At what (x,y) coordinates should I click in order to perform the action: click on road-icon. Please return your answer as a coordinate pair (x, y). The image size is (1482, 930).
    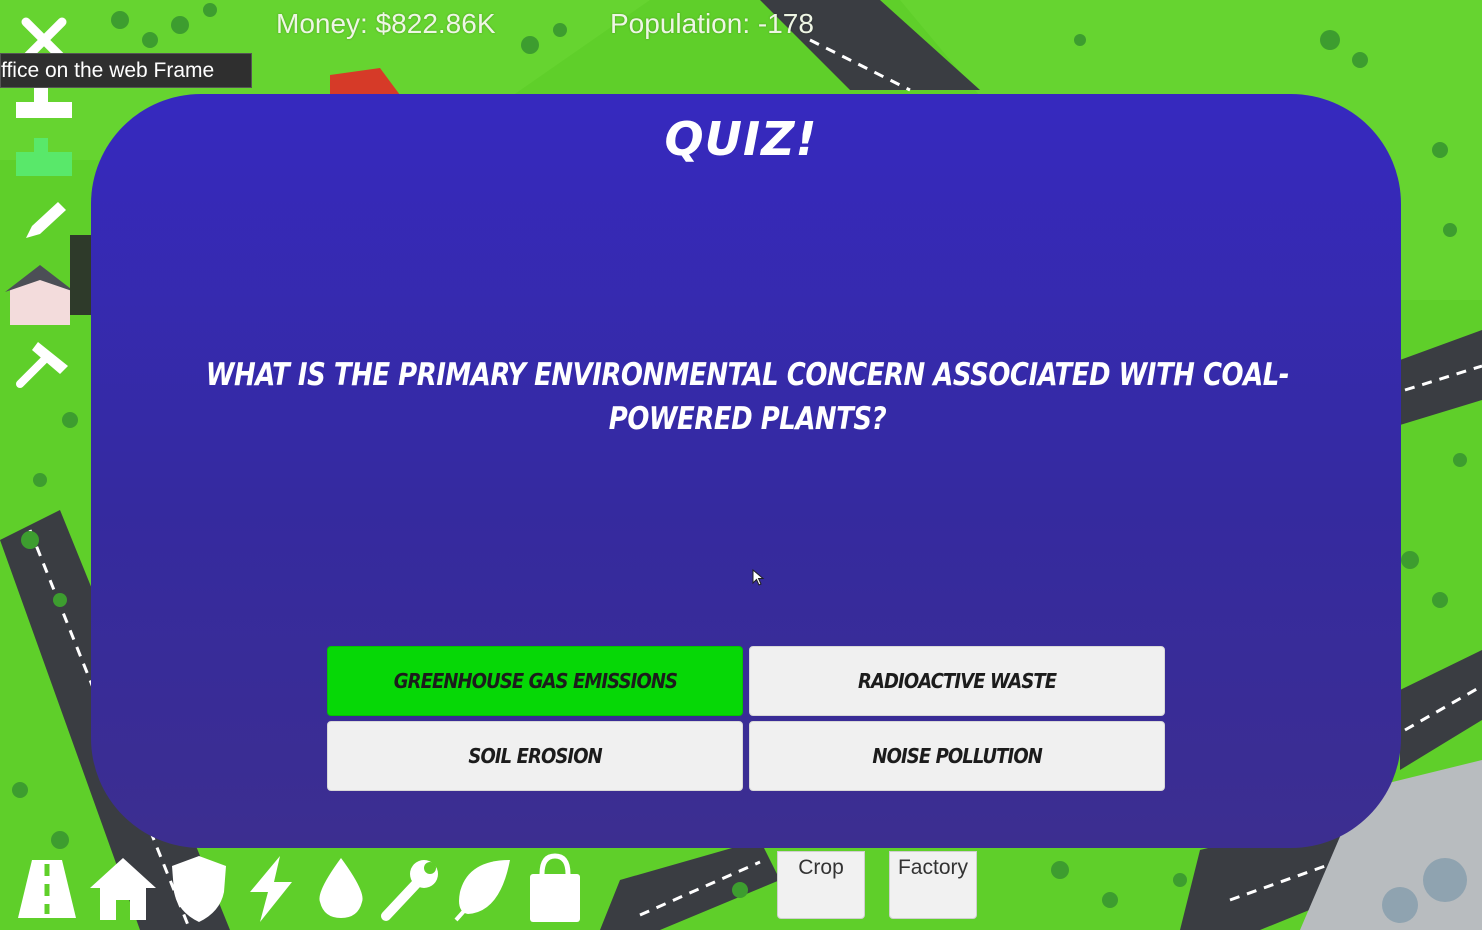
    Looking at the image, I should click on (47, 888).